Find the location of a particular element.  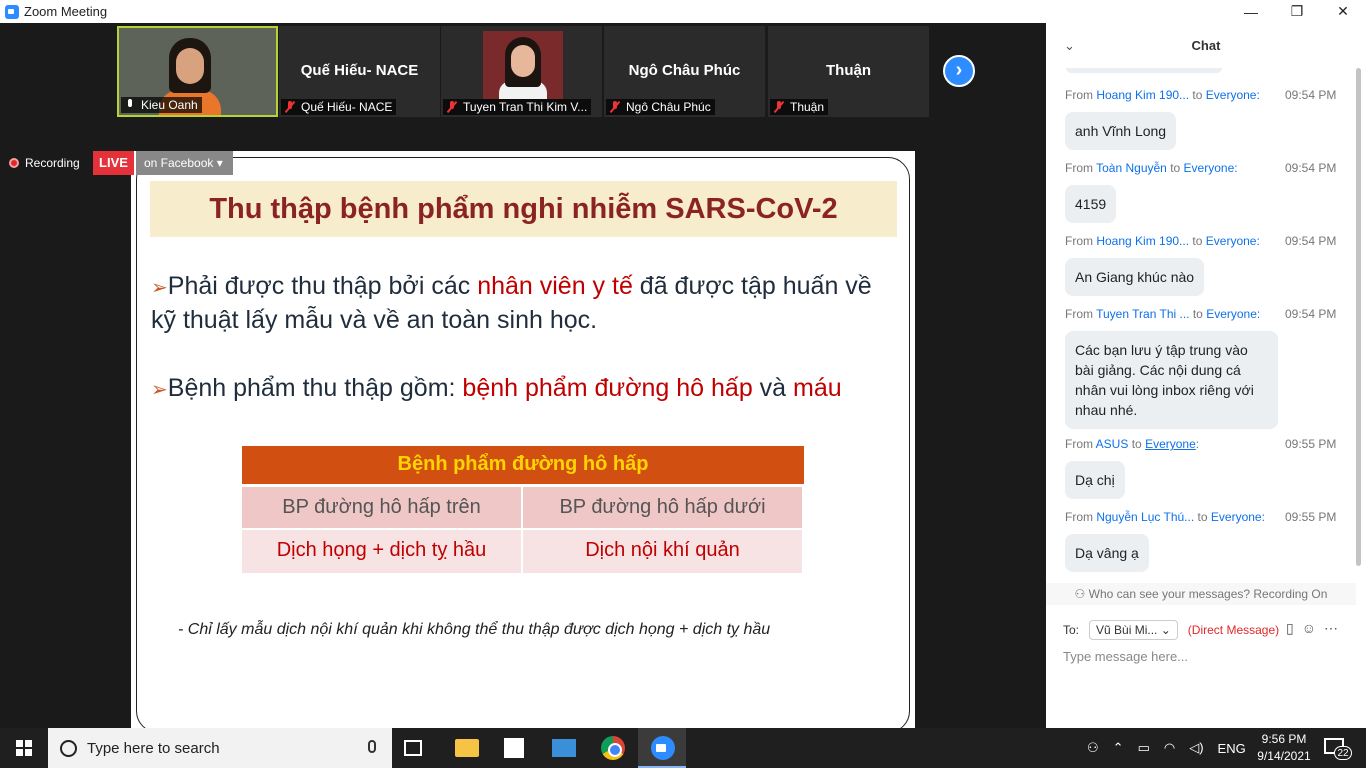

chevron-right-icon: › is located at coordinates (959, 70).